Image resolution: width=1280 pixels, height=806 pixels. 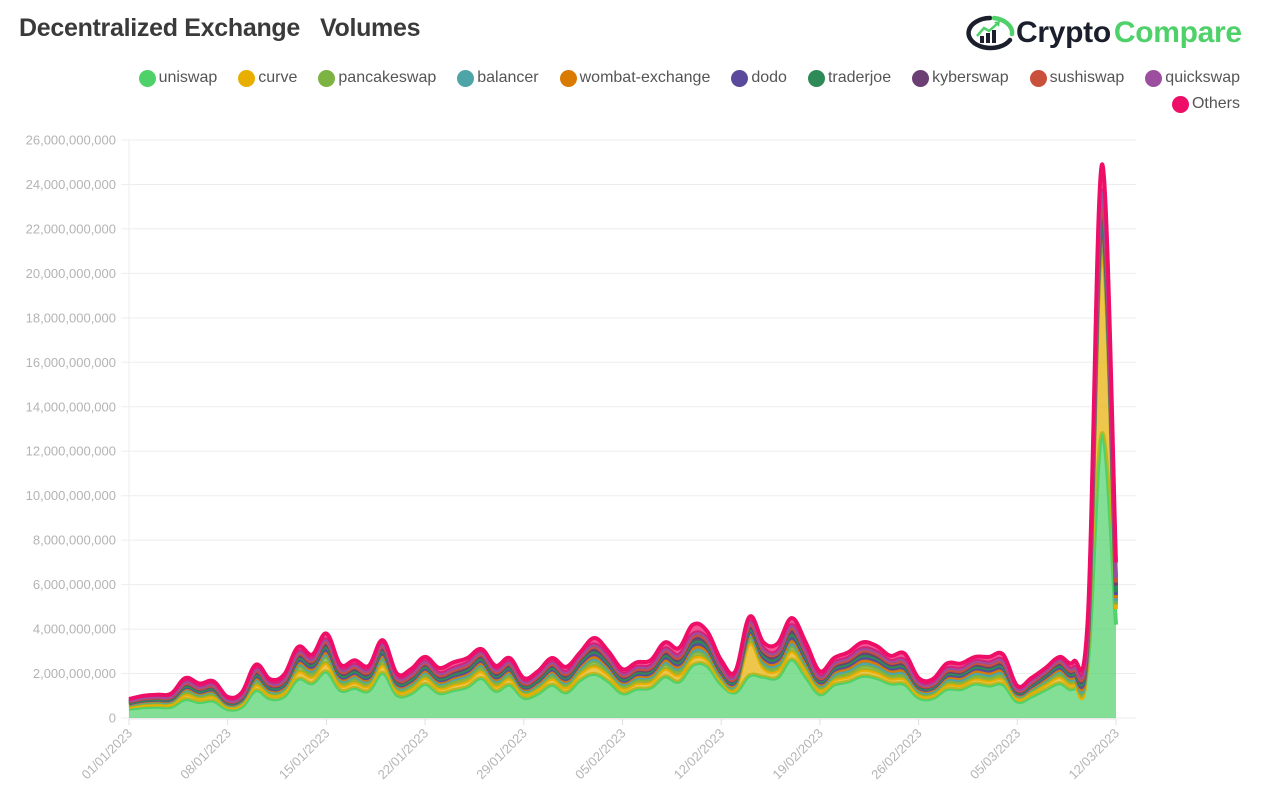 I want to click on x-tick-label: 29/01/2023, so click(x=501, y=754).